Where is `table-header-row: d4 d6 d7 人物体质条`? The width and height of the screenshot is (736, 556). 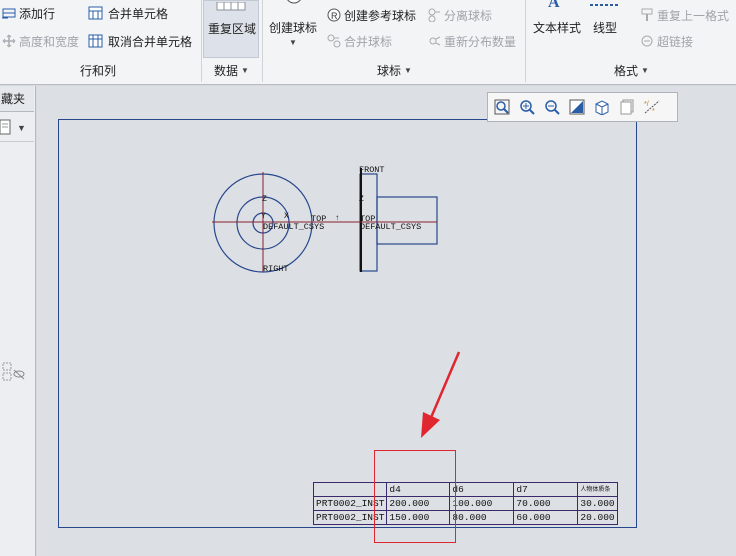 table-header-row: d4 d6 d7 人物体质条 is located at coordinates (465, 489).